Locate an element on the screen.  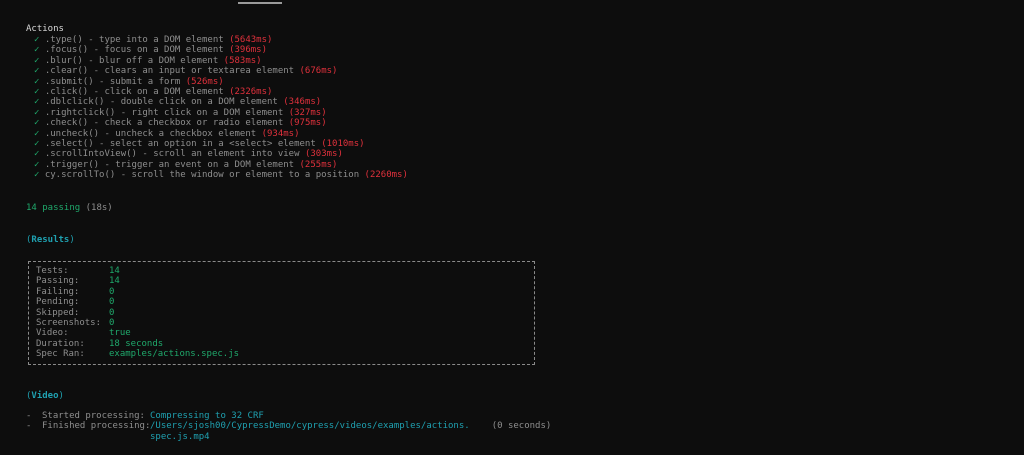
video-finished-path-cont: spec.js.mp4 is located at coordinates (180, 436).